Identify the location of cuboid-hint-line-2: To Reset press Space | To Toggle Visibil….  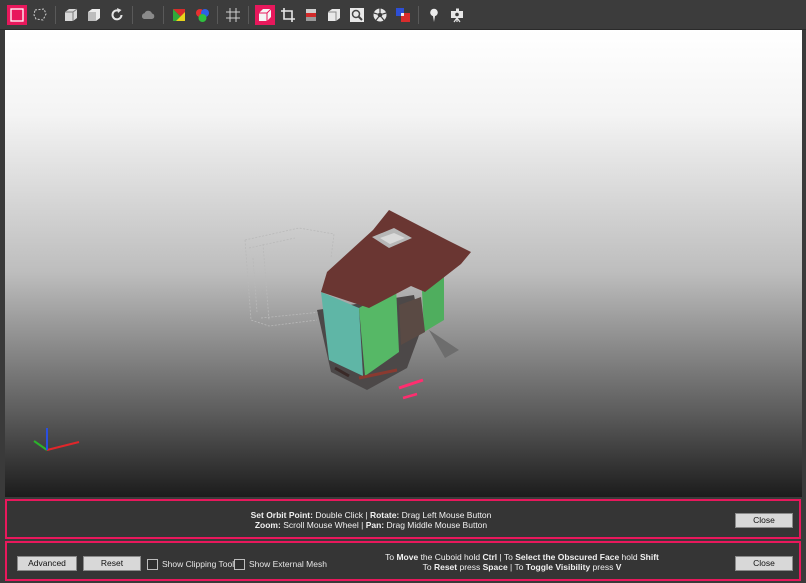
(522, 567).